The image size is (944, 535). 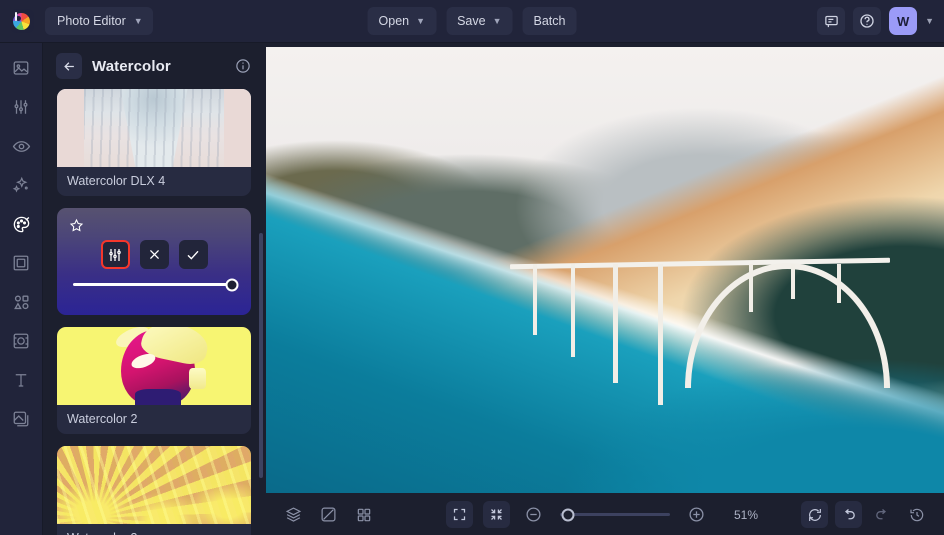 I want to click on eye-icon, so click(x=21, y=146).